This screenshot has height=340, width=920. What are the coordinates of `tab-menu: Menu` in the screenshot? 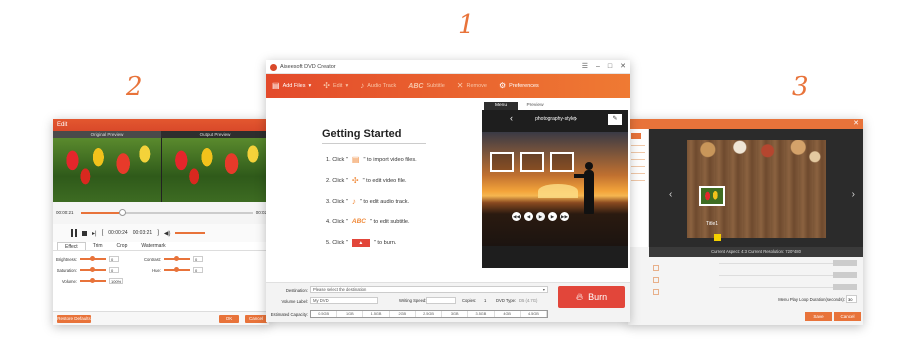 It's located at (501, 106).